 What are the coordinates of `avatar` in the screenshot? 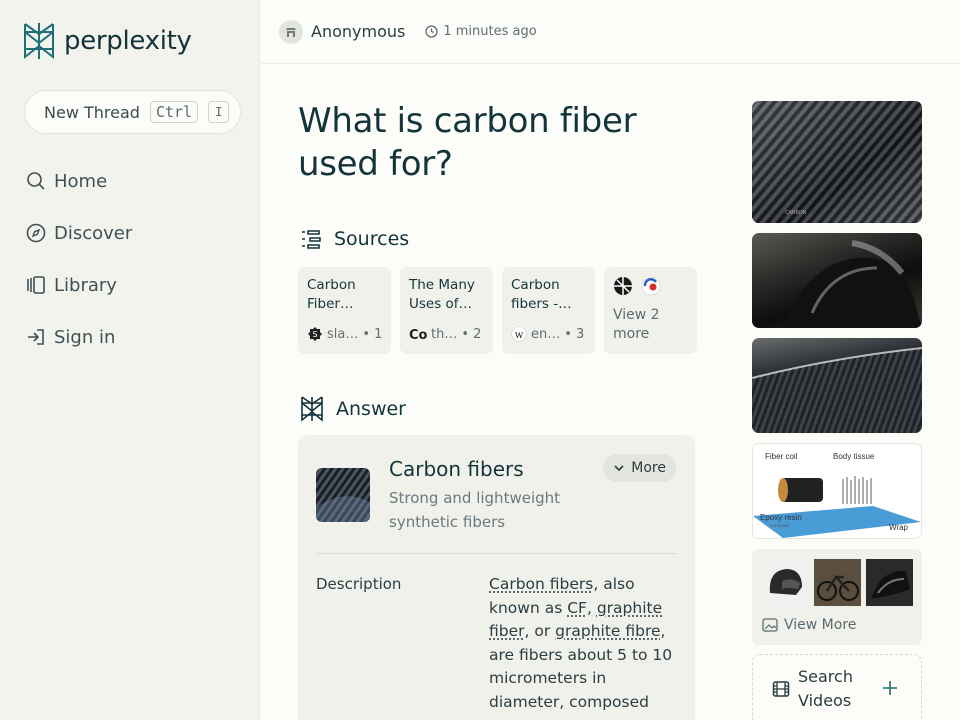 It's located at (291, 31).